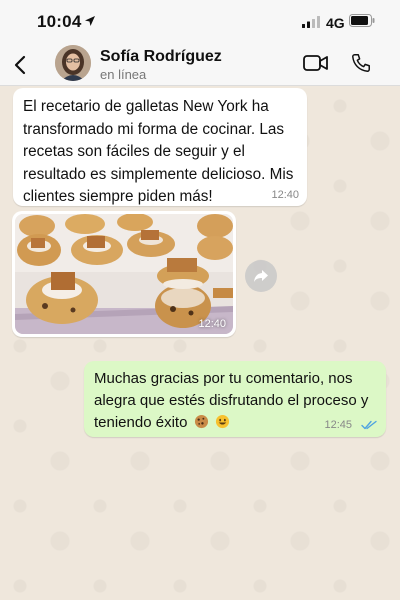  I want to click on status-time: 10:04, so click(59, 21).